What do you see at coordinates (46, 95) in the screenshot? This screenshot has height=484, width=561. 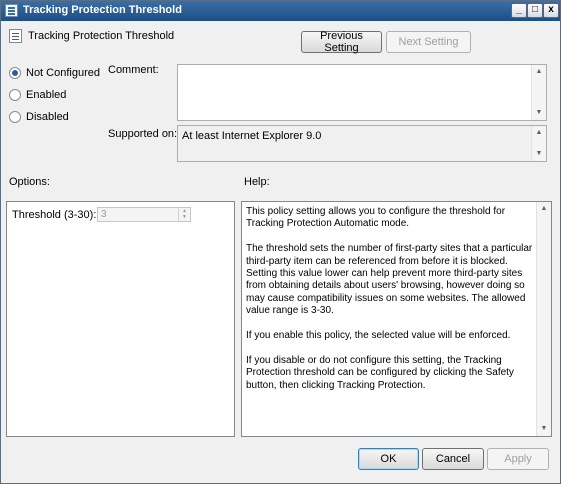 I see `radio-label: Enabled` at bounding box center [46, 95].